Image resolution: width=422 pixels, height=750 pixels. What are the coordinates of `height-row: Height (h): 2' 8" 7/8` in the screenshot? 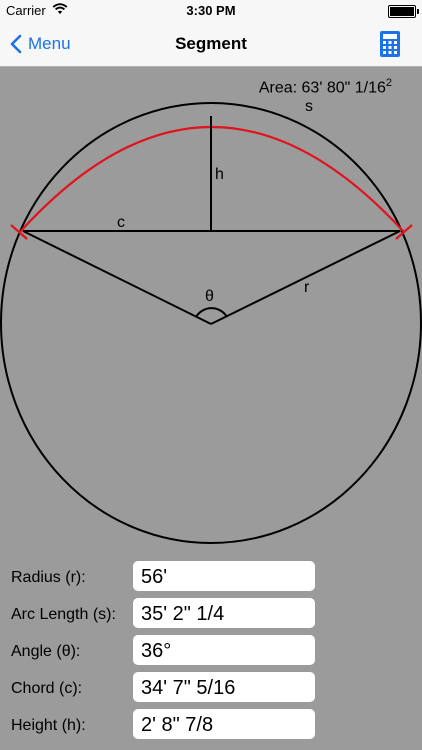 It's located at (211, 724).